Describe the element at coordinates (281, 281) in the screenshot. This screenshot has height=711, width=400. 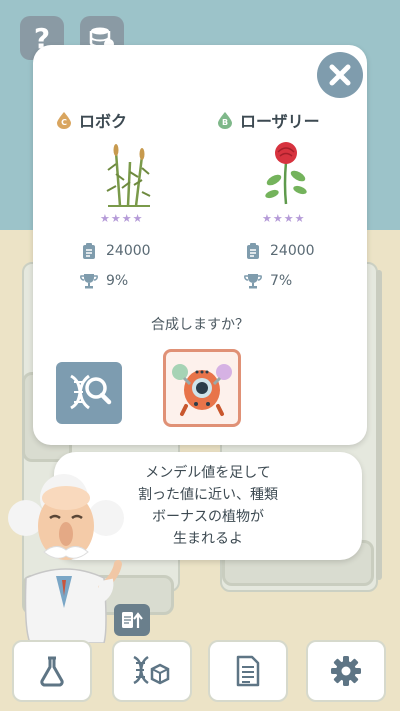
I see `plant-right-winrate: 7%` at that location.